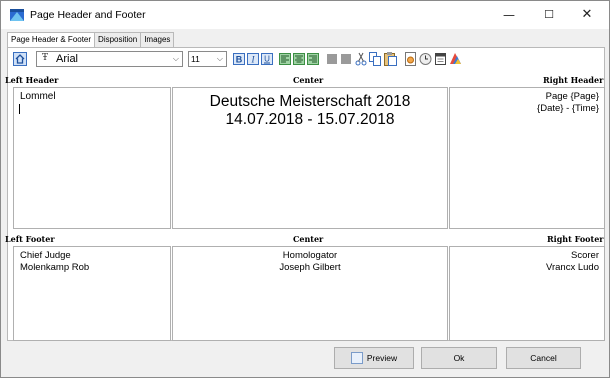 This screenshot has height=378, width=610. I want to click on app-icon, so click(17, 15).